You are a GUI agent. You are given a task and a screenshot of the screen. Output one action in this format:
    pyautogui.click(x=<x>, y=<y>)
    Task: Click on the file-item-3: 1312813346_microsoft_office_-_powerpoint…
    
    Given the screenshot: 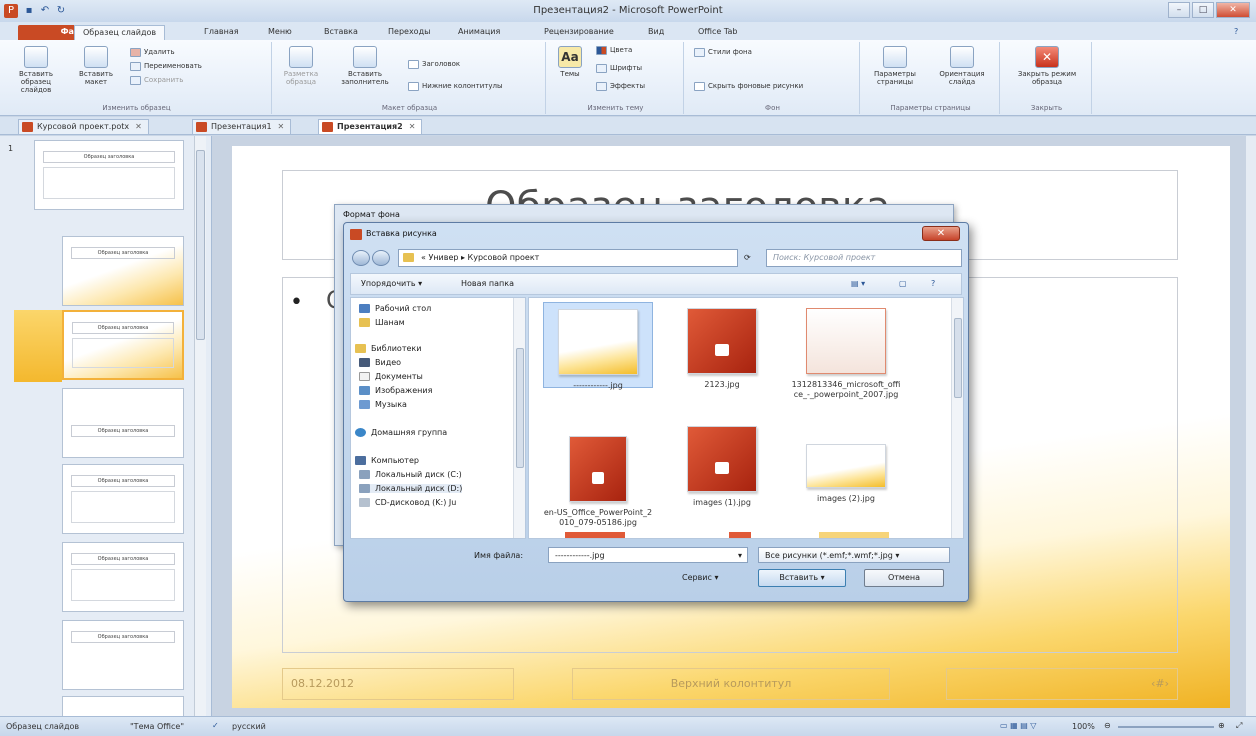 What is the action you would take?
    pyautogui.click(x=846, y=351)
    